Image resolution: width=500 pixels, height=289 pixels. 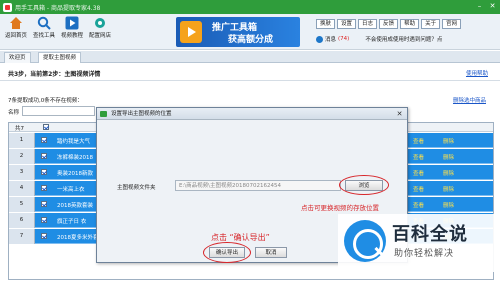 What do you see at coordinates (71, 190) in the screenshot?
I see `product-name: 一米高上衣` at bounding box center [71, 190].